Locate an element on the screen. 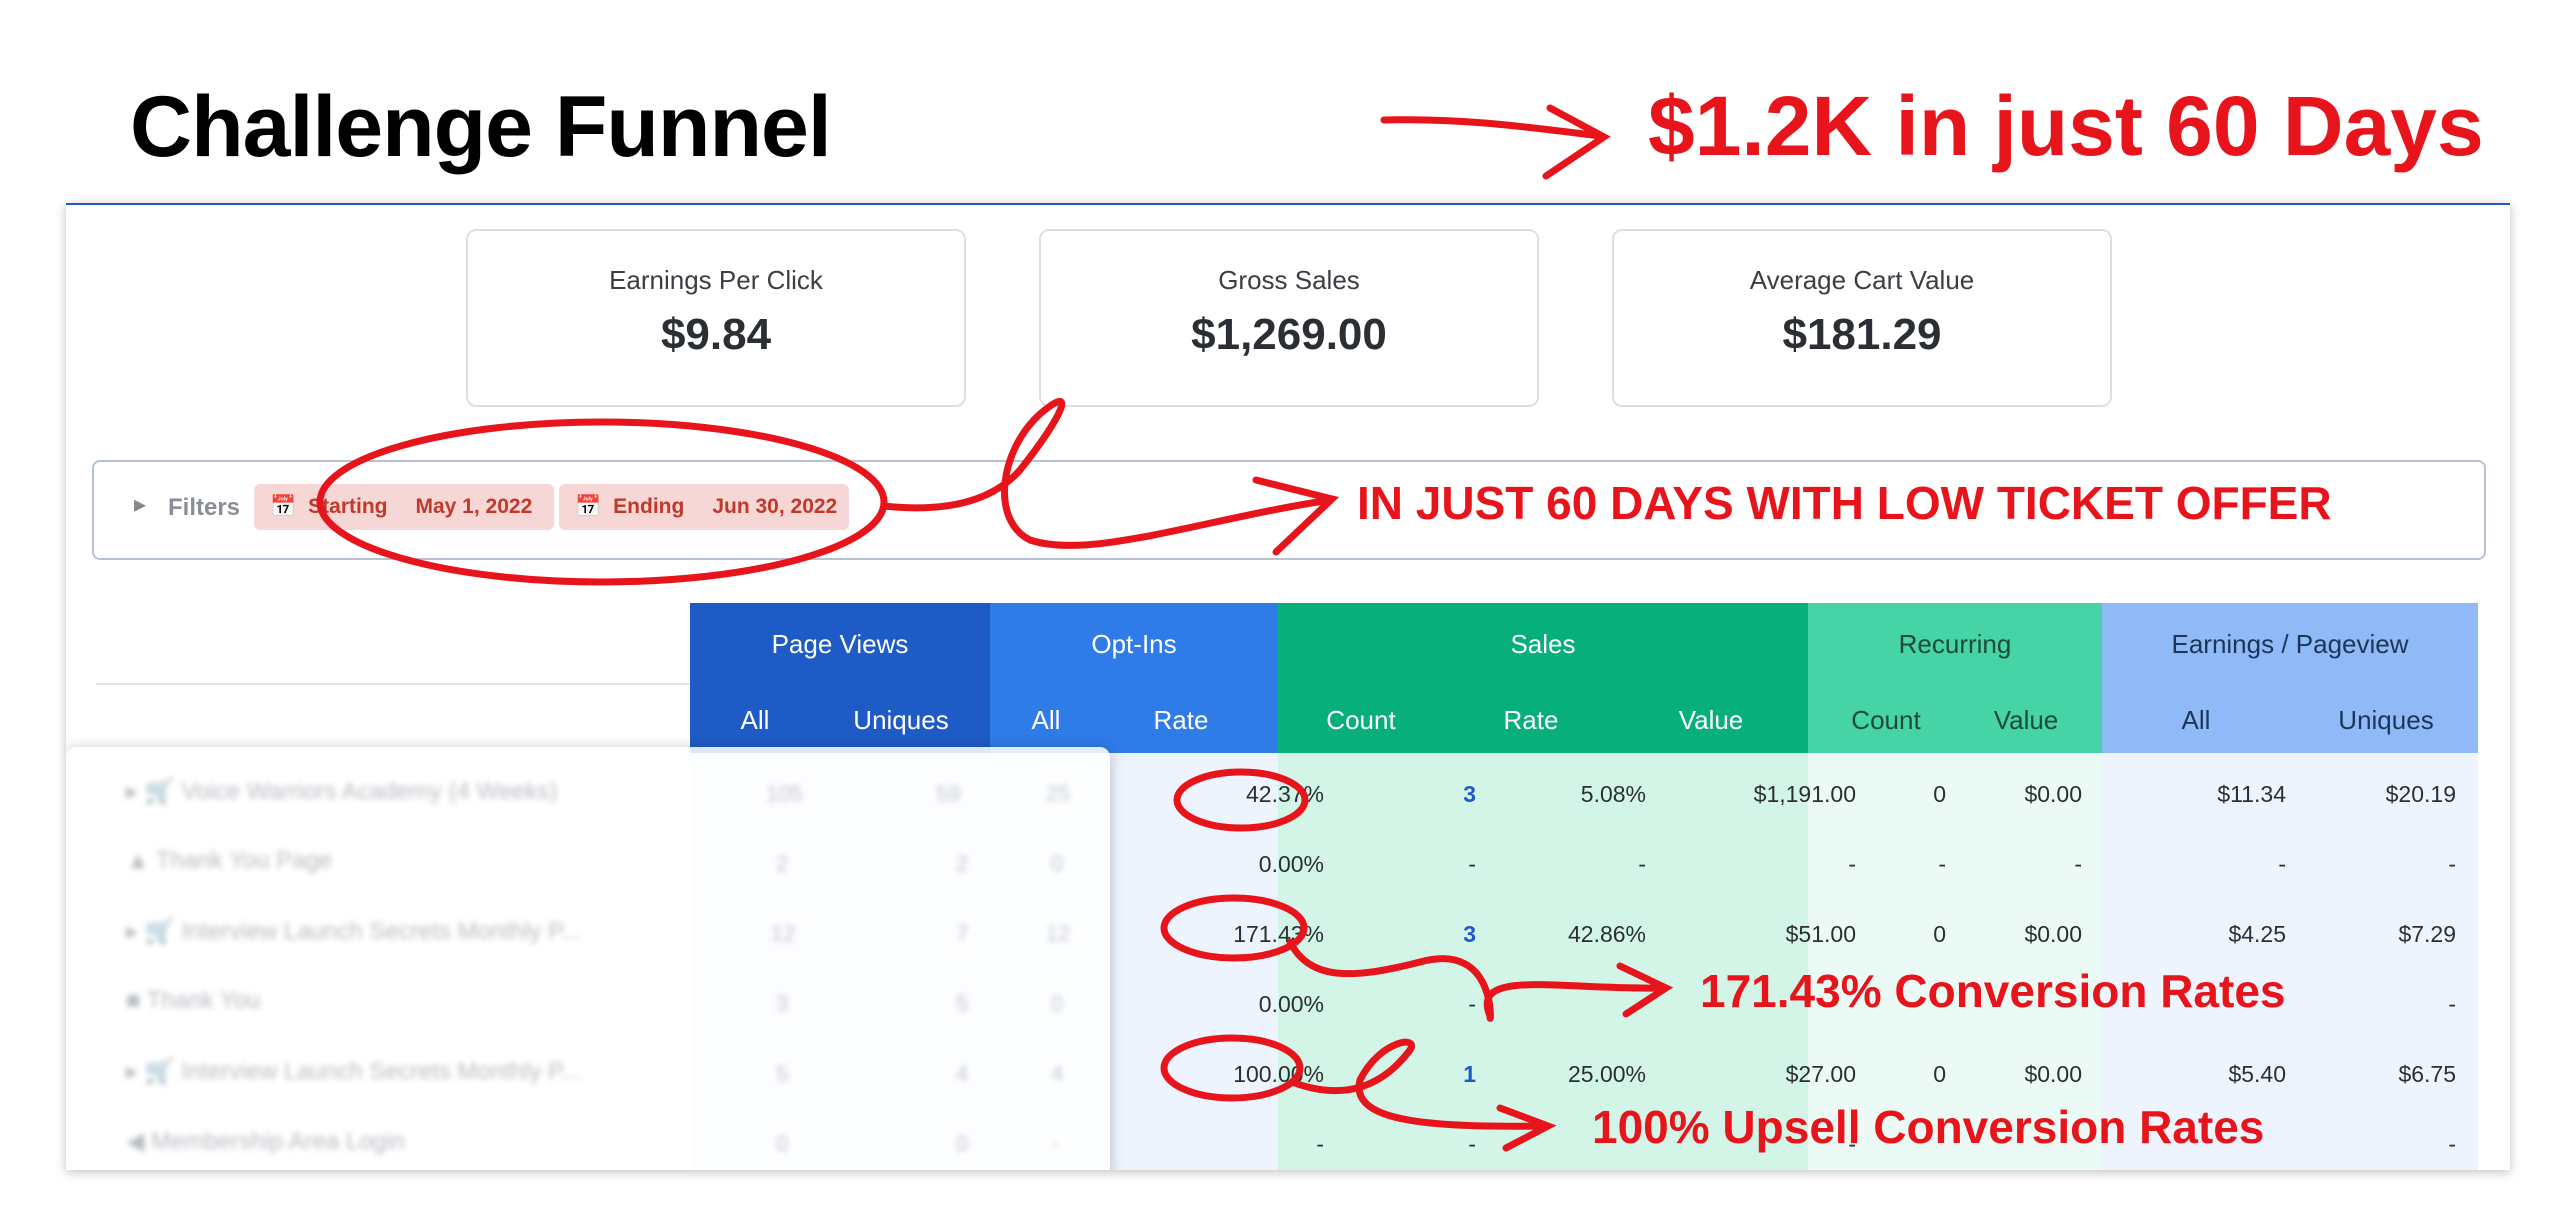 The image size is (2572, 1230). ghost-pv-uniques: 7 is located at coordinates (962, 933).